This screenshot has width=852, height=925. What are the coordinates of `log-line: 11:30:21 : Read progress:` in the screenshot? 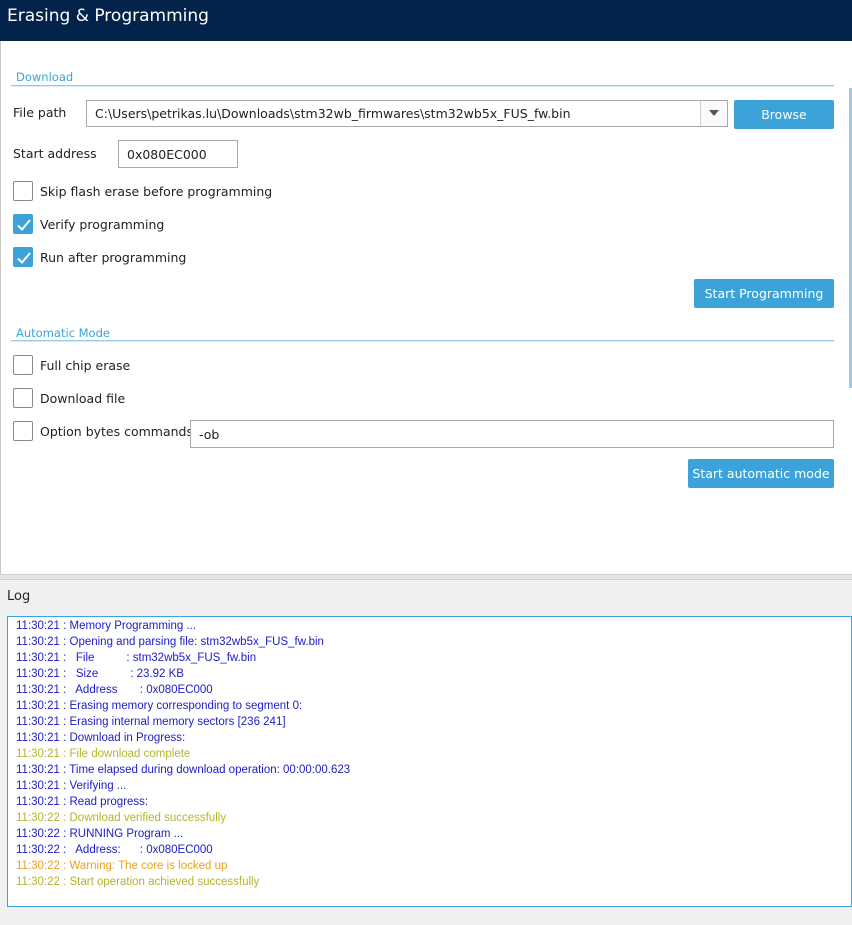 It's located at (82, 802).